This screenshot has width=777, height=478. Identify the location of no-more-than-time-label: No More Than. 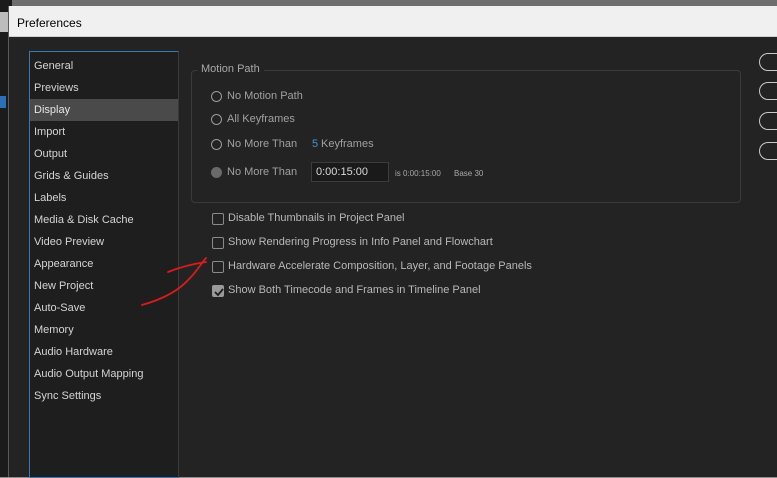
(262, 172).